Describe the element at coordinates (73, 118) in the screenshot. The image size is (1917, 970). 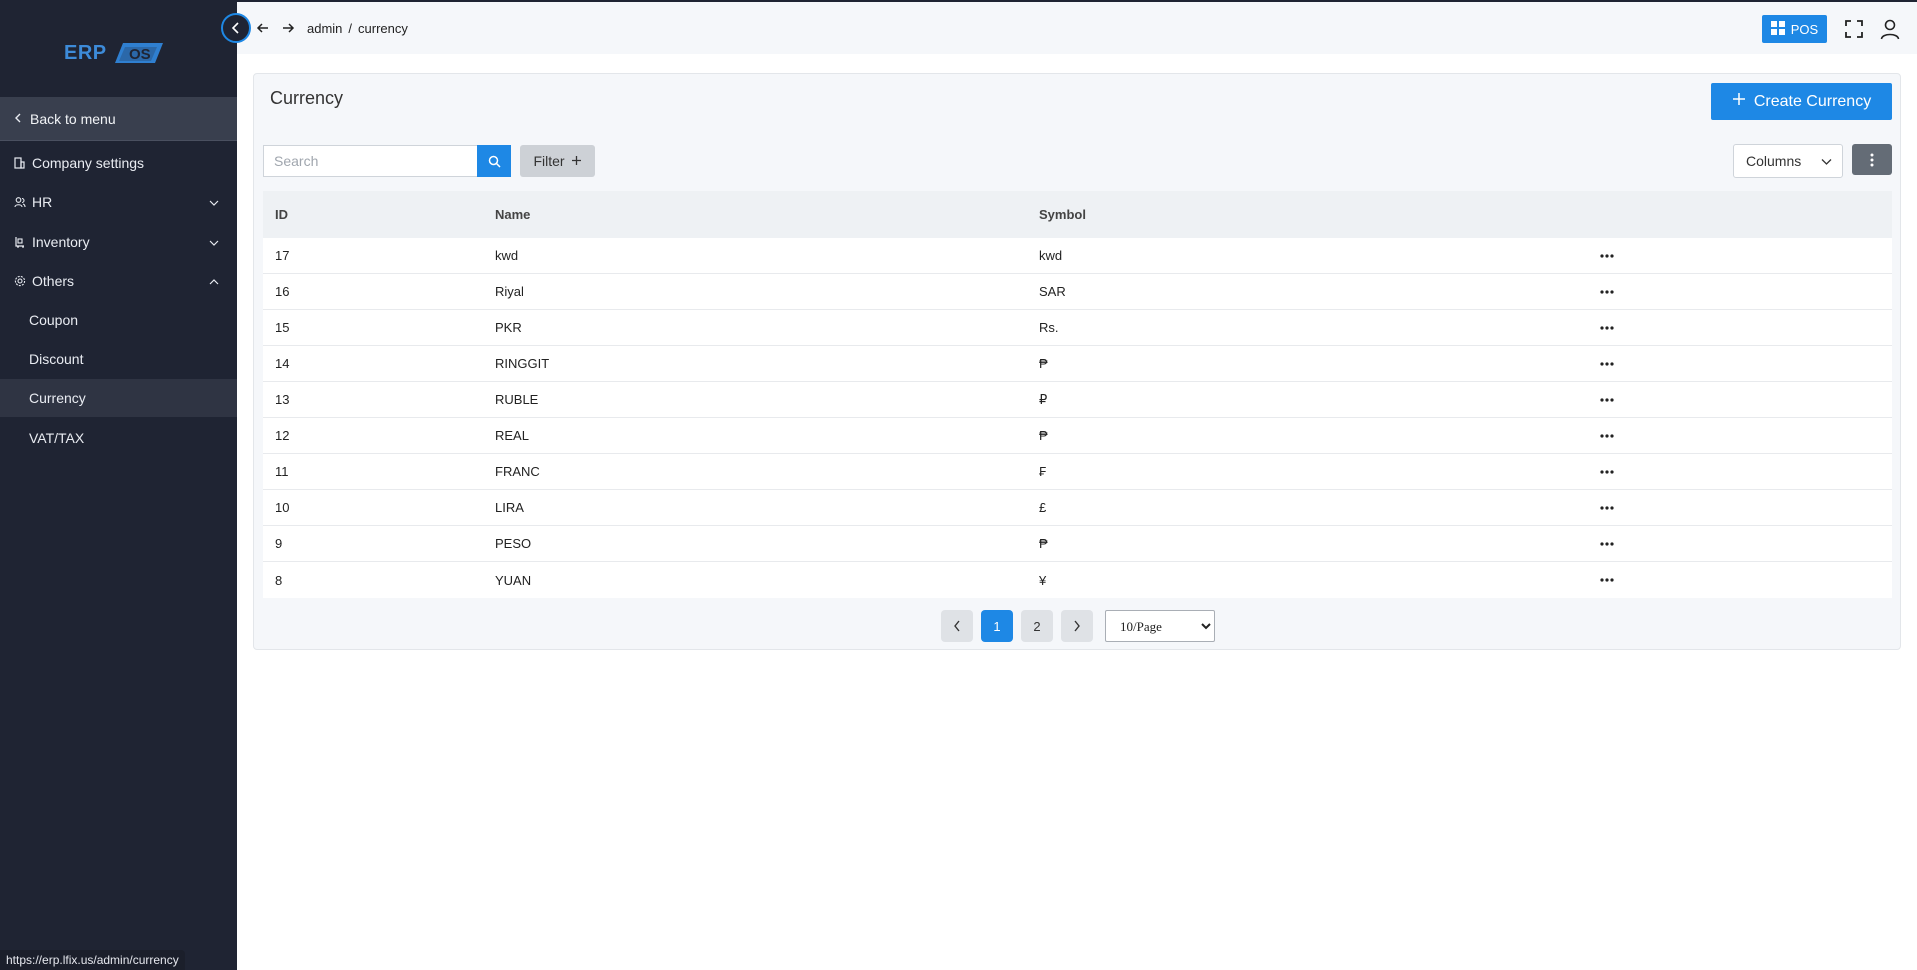
I see `back-to-menu-label: Back to menu` at that location.